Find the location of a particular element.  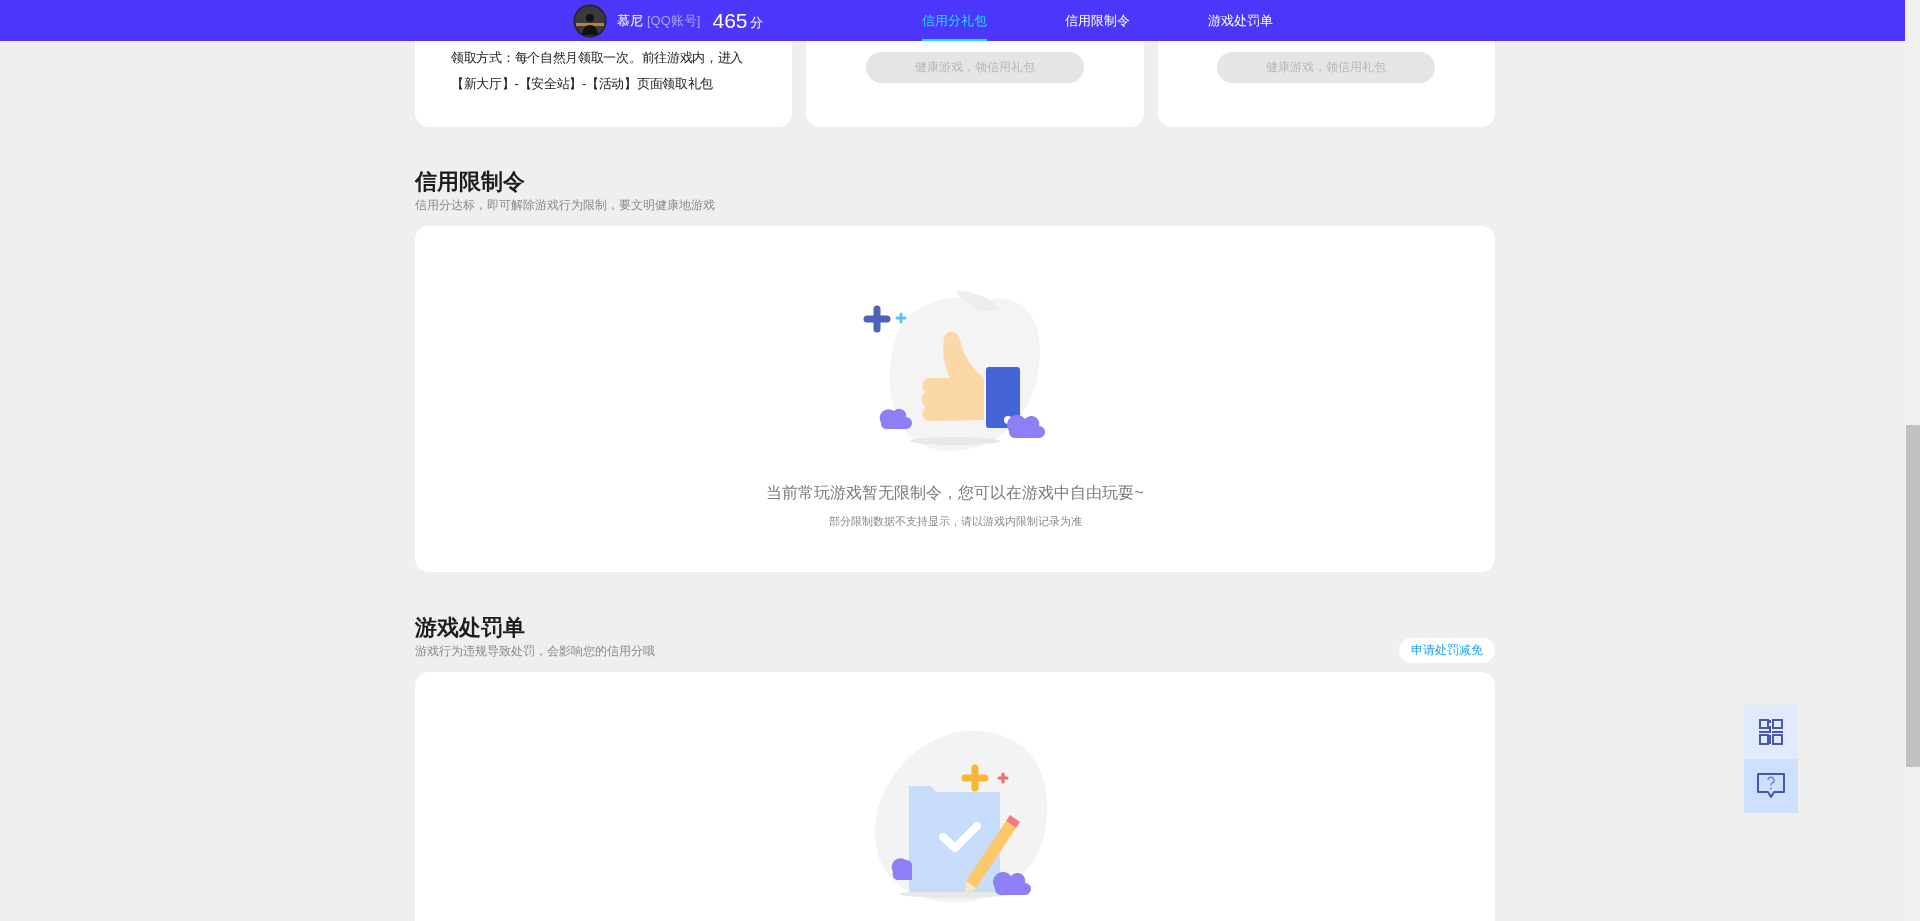

appeal-button: 申请处罚减免 is located at coordinates (1447, 650).